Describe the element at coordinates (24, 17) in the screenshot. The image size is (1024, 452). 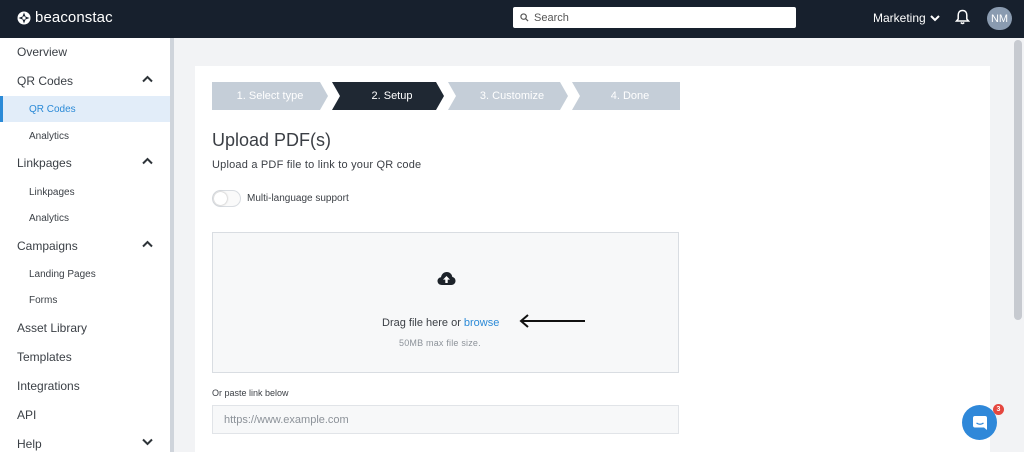
I see `beaconstac-logo-icon` at that location.